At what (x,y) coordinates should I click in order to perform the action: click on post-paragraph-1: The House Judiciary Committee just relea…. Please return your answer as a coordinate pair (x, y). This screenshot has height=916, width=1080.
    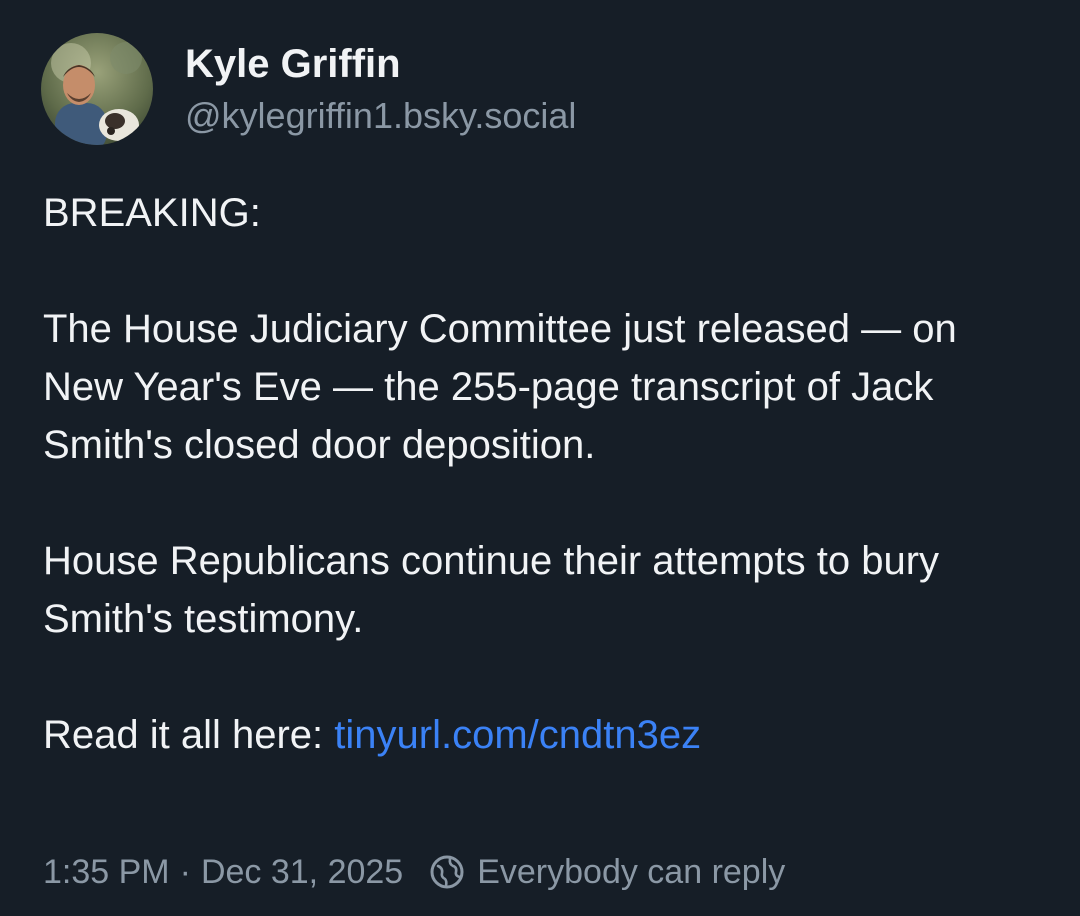
    Looking at the image, I should click on (500, 387).